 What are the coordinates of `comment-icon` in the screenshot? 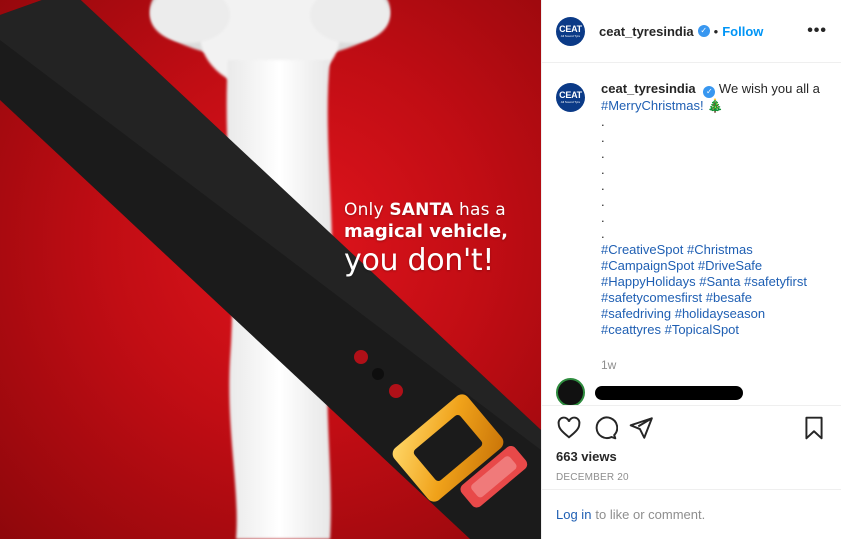 It's located at (605, 428).